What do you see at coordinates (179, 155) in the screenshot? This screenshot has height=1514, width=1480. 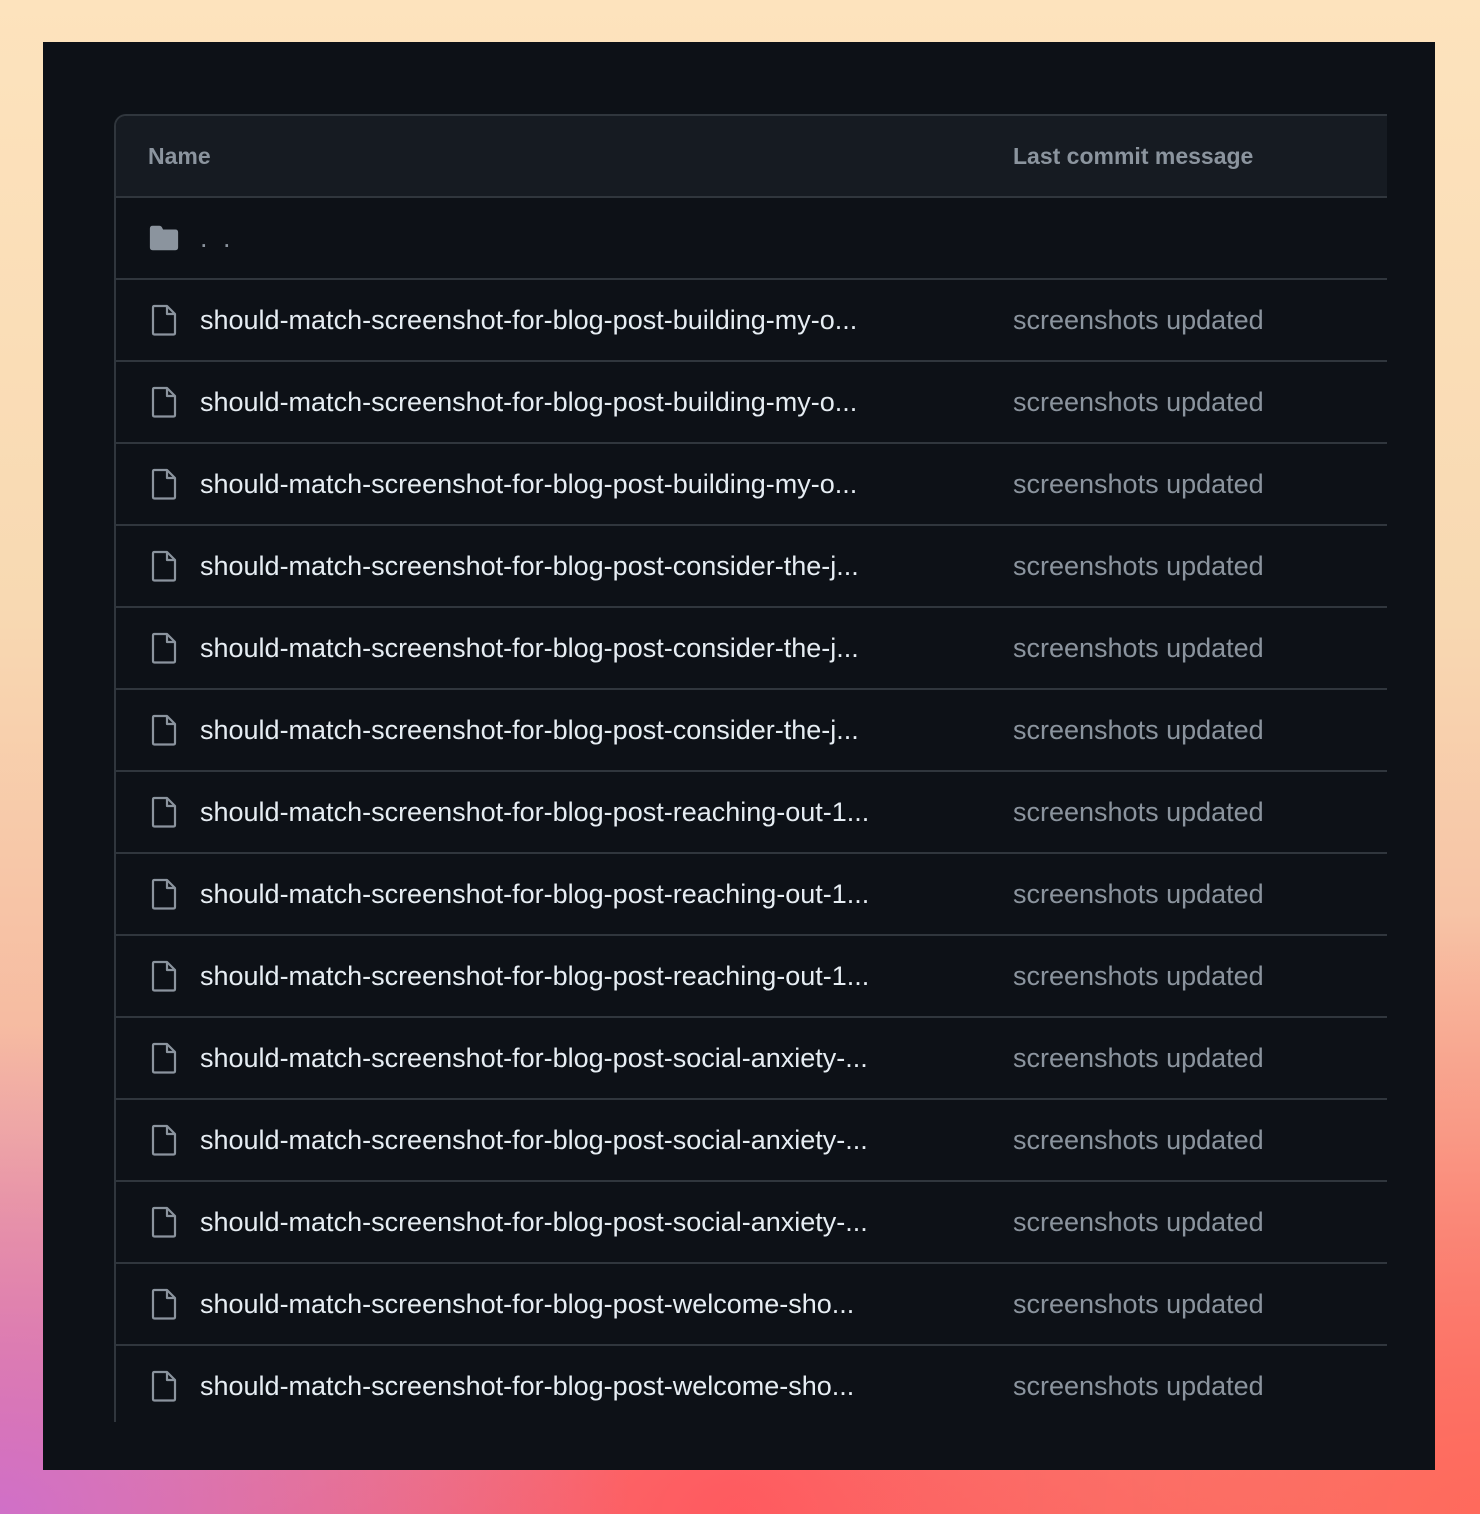 I see `column-header-name: Name` at bounding box center [179, 155].